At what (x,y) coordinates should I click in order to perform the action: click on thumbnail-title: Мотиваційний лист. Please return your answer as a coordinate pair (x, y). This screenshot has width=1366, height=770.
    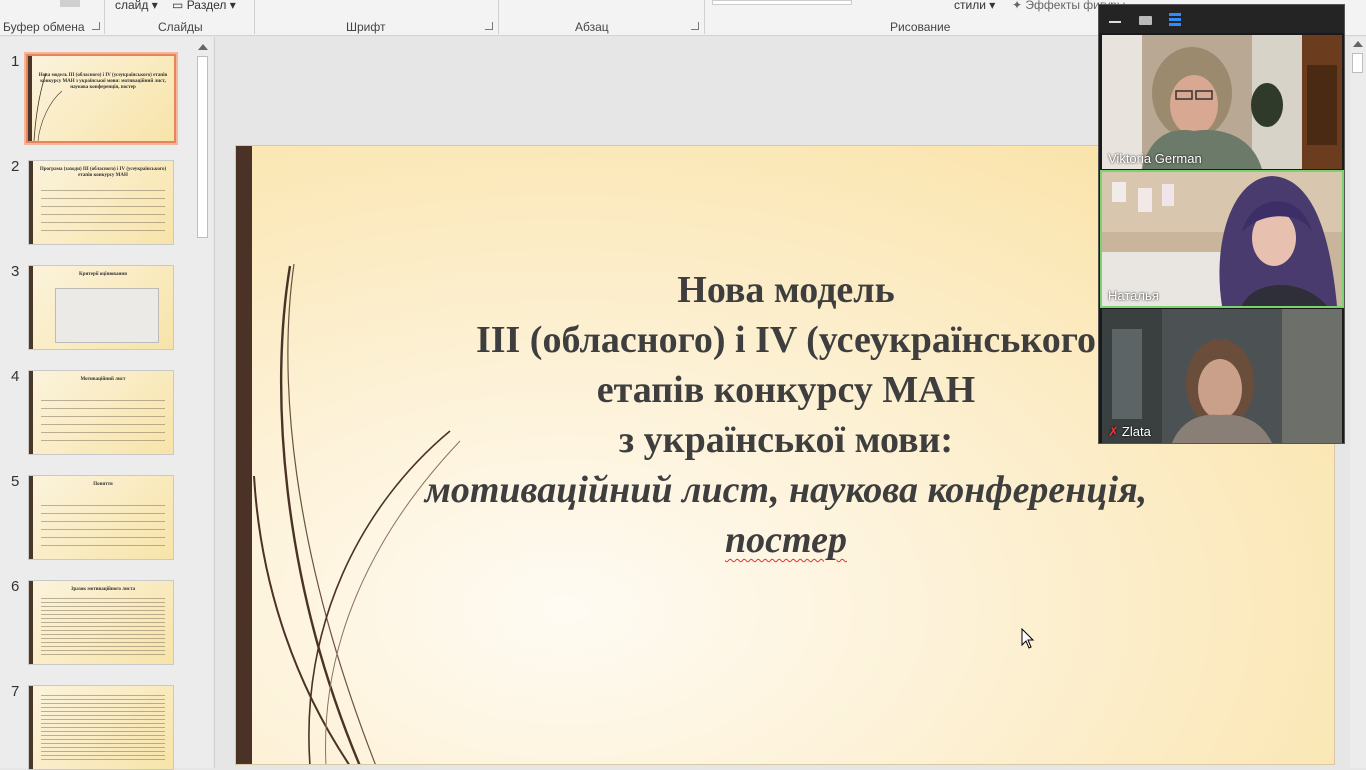
    Looking at the image, I should click on (103, 379).